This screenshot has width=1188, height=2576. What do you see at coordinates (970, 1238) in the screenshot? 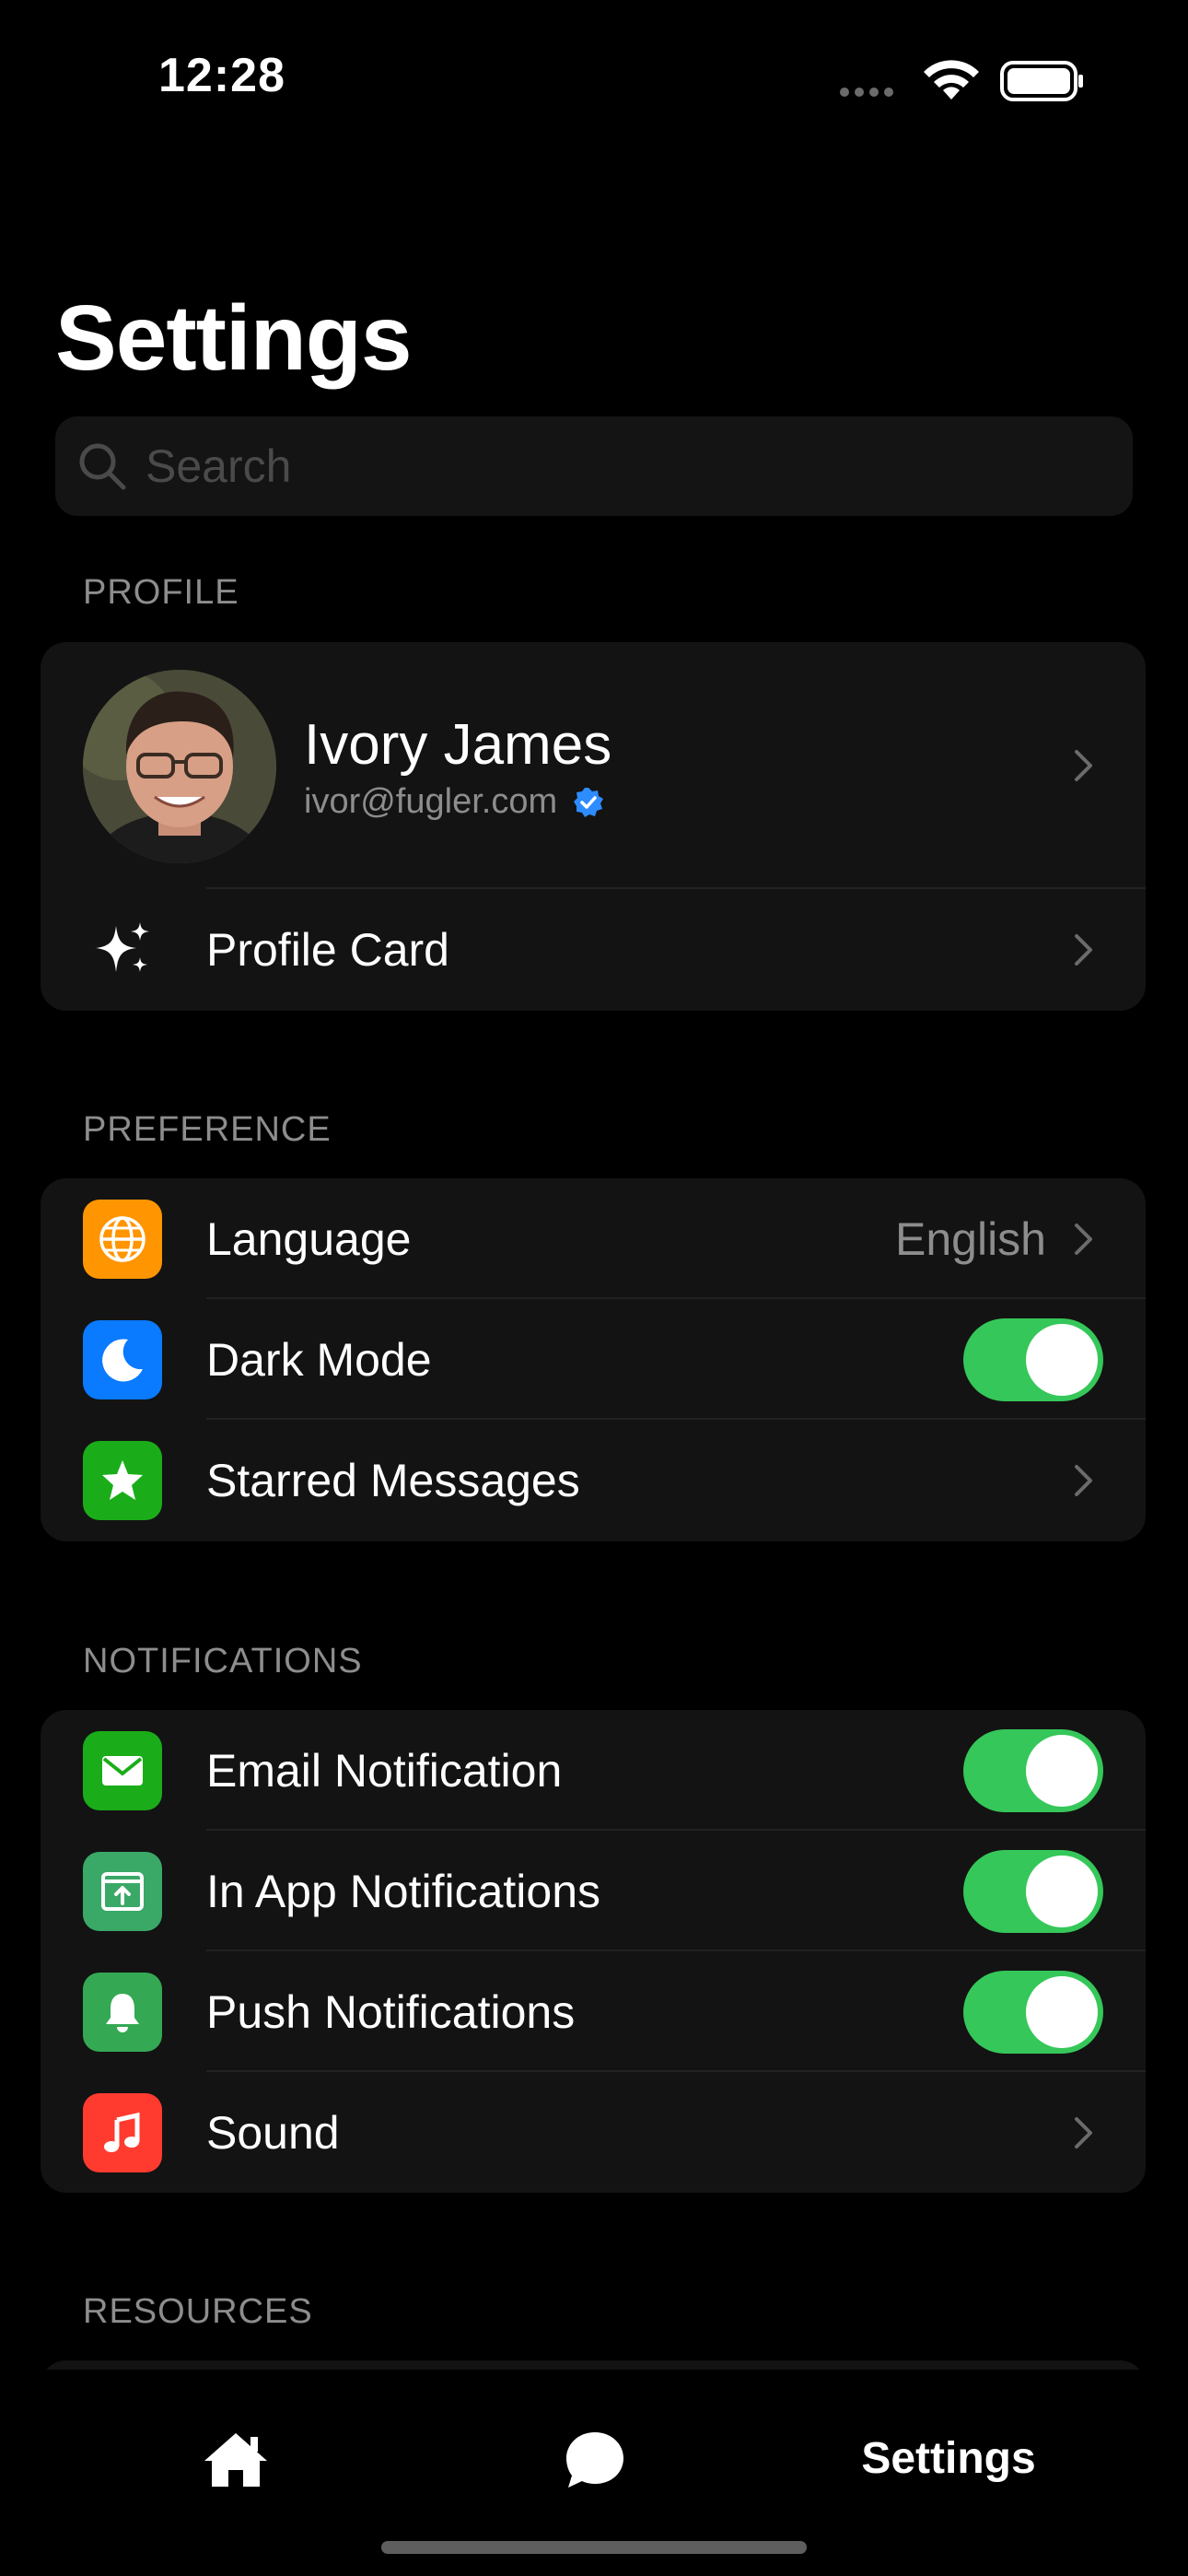
I see `language-value: English` at bounding box center [970, 1238].